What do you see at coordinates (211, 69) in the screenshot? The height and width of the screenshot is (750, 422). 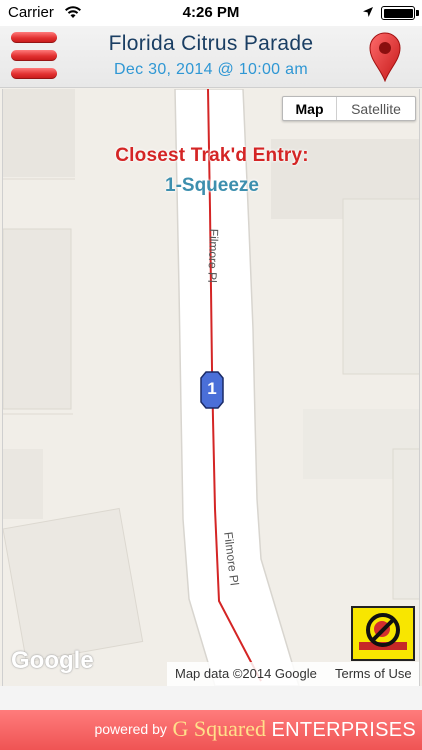 I see `parade-date: Dec 30, 2014 @ 10:00 am` at bounding box center [211, 69].